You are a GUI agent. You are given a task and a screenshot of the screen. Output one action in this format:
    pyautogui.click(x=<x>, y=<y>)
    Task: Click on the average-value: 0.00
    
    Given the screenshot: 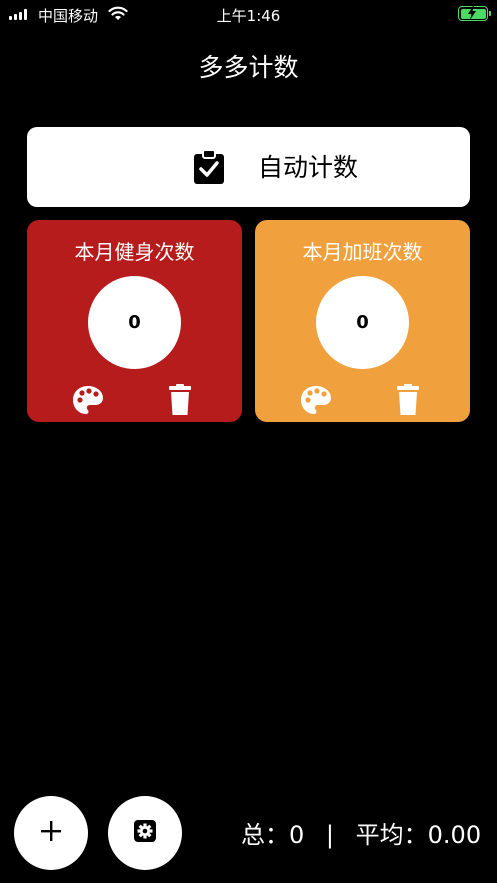 What is the action you would take?
    pyautogui.click(x=454, y=835)
    